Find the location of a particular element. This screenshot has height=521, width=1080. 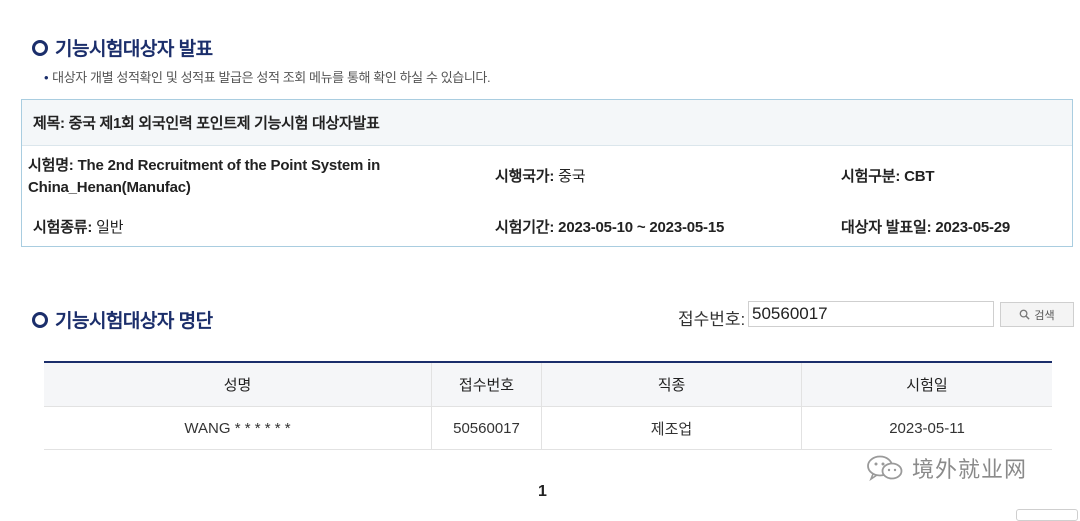

announce-date-field: 대상자 발표일: 2023-05-29 is located at coordinates (925, 228).